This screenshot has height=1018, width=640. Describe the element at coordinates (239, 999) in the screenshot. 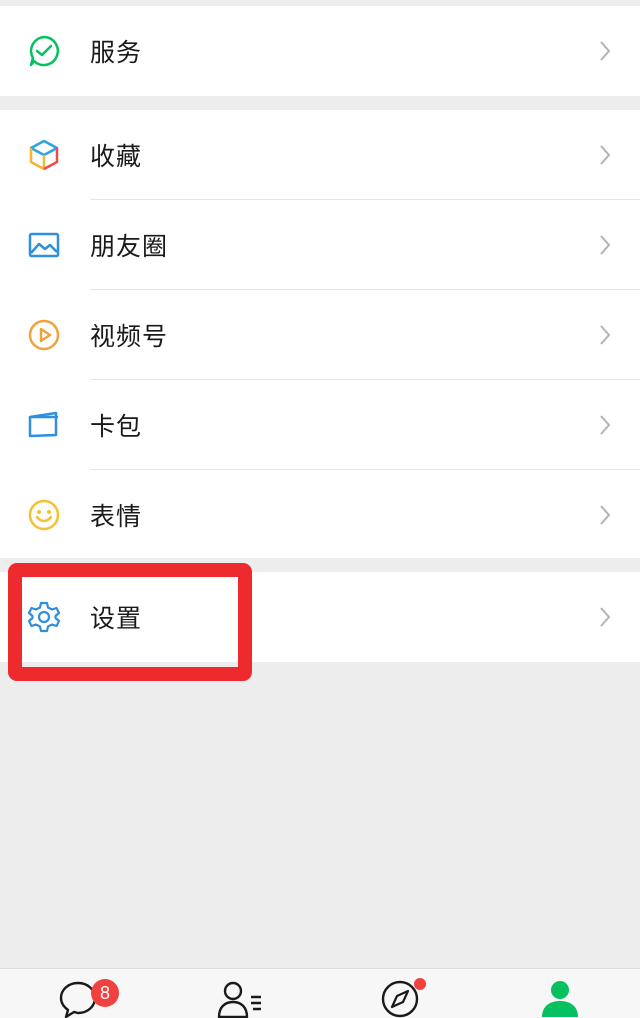

I see `contacts-icon` at that location.